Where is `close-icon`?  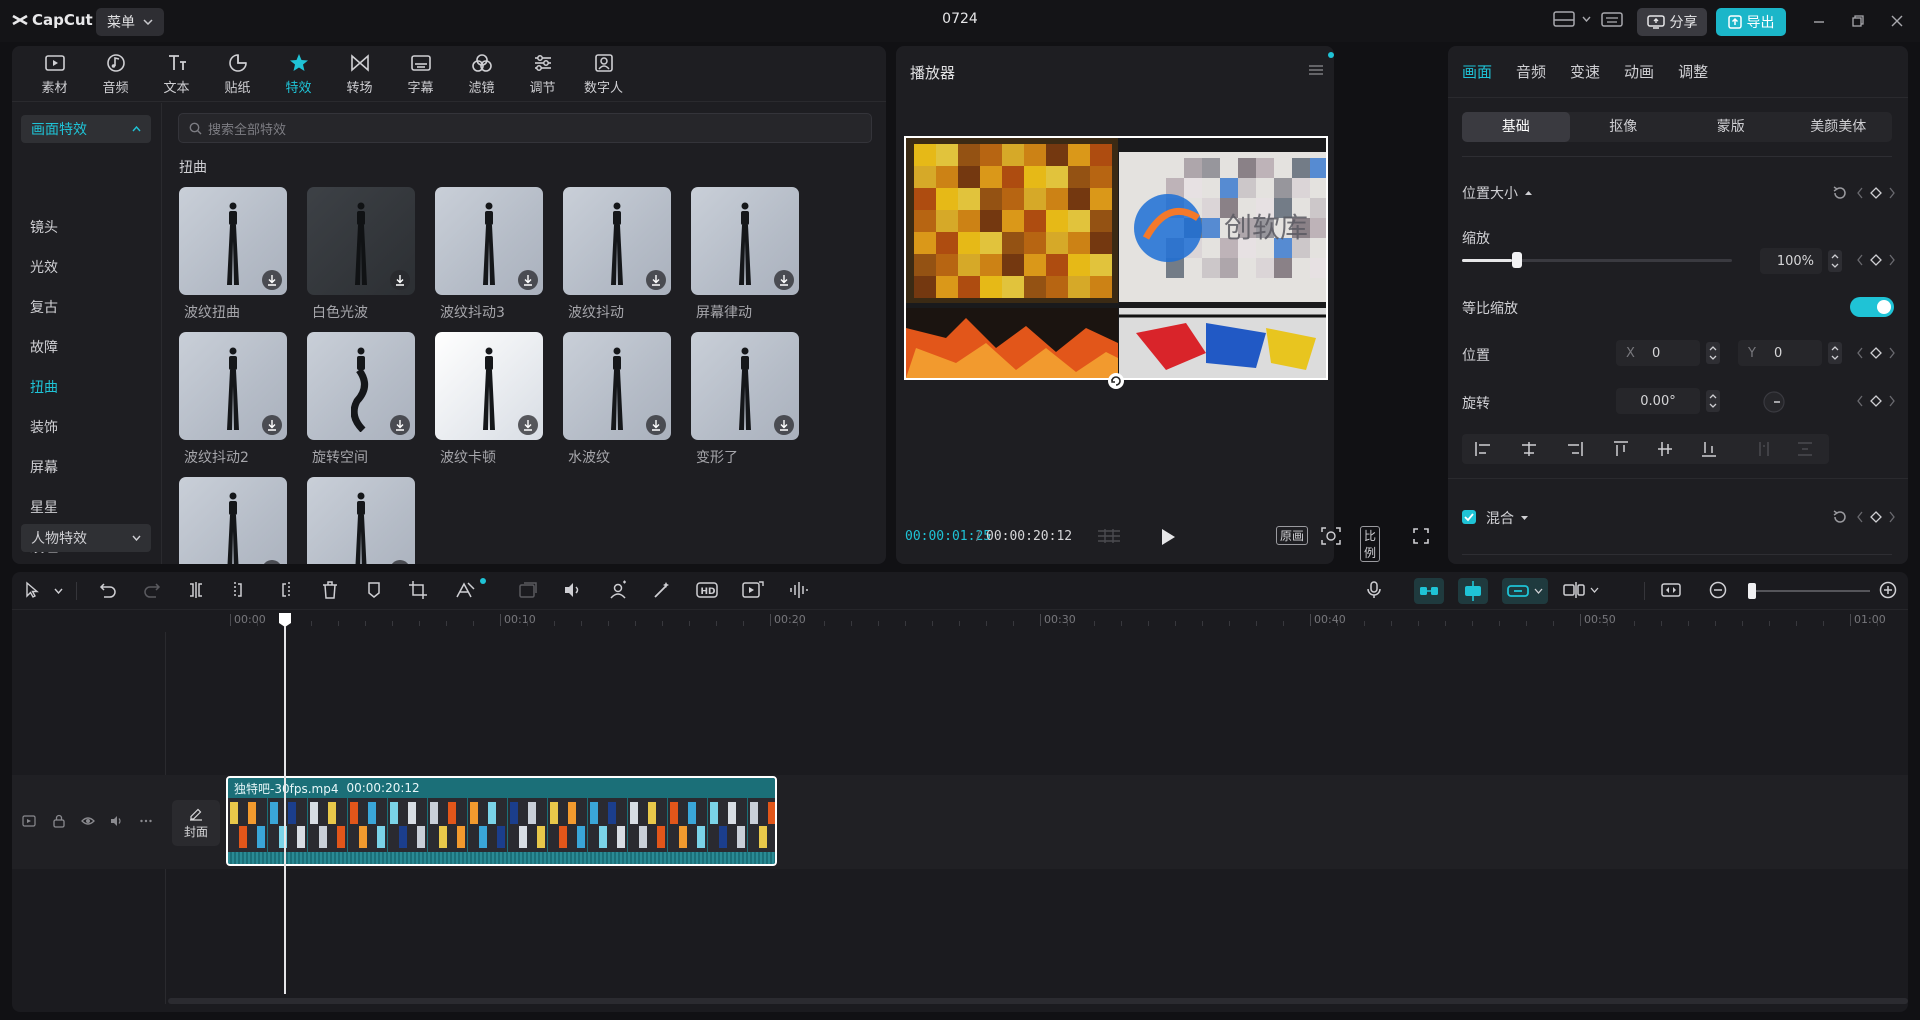
close-icon is located at coordinates (1897, 21).